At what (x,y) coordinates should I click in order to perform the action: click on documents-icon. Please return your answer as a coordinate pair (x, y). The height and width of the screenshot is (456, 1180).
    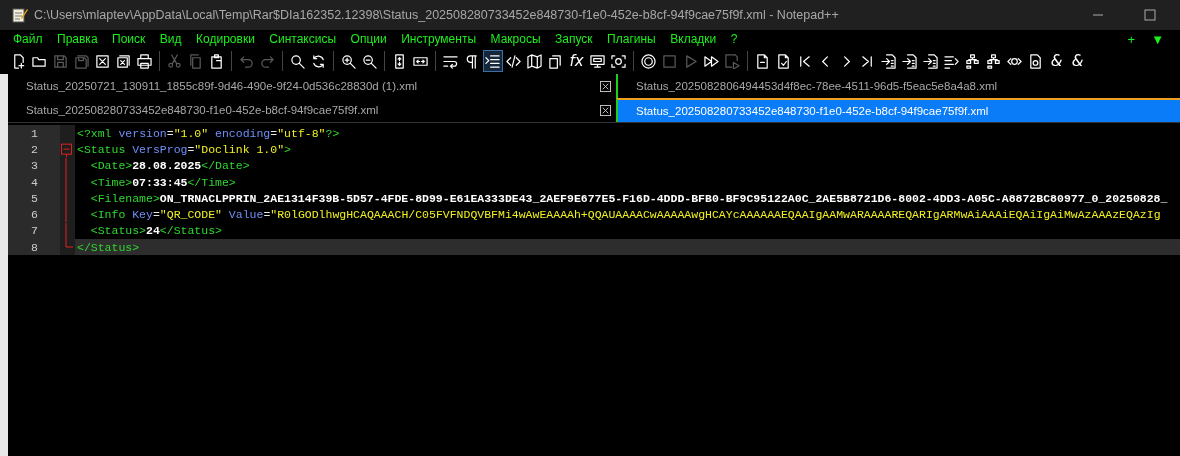
    Looking at the image, I should click on (555, 61).